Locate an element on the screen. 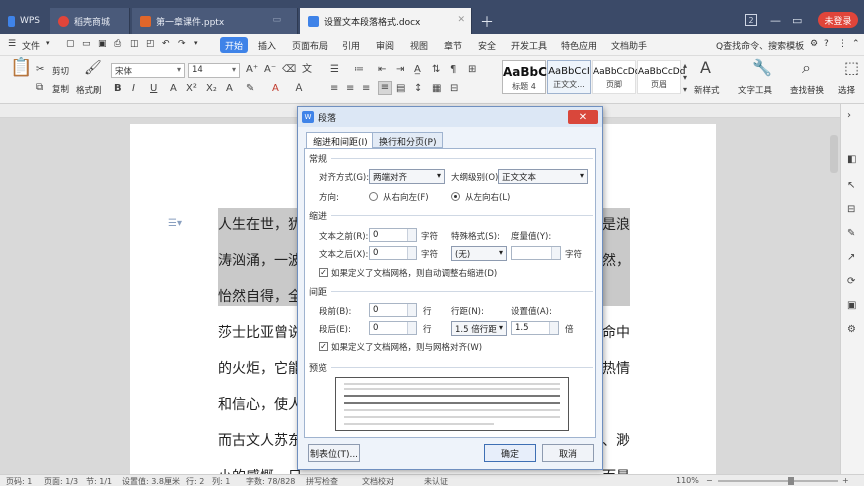 This screenshot has width=864, height=486. paragraph-text: 涛汹涌，一波 is located at coordinates (260, 260).